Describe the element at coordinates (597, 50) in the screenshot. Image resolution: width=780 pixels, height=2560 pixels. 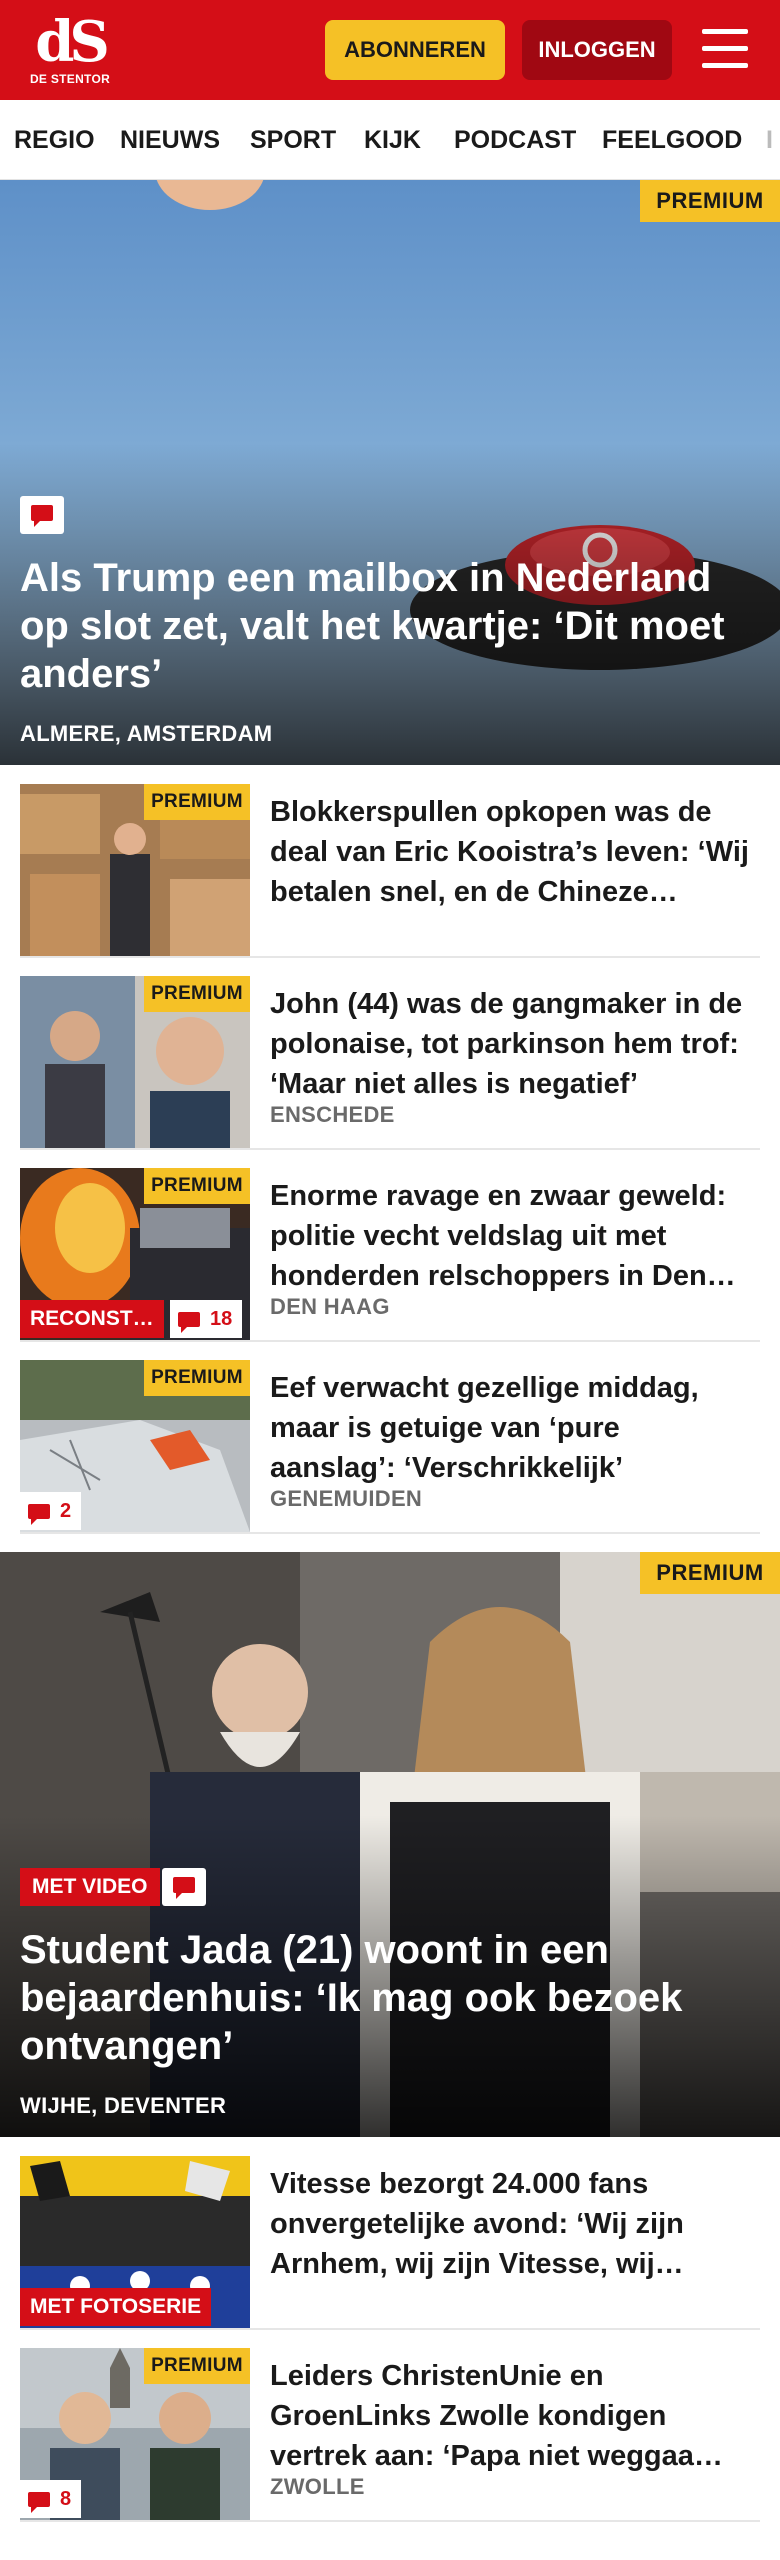
I see `login-button: INLOGGEN` at that location.